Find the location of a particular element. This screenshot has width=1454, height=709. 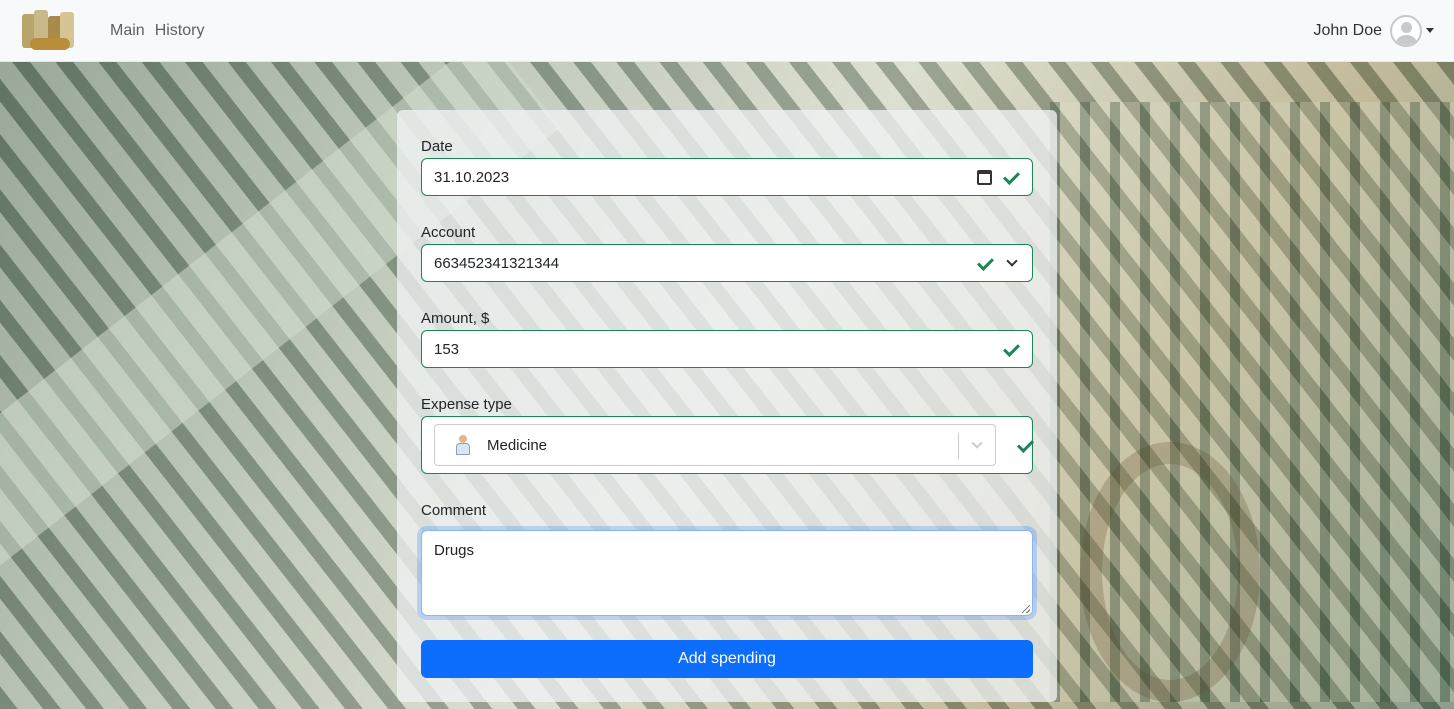

comment-textarea: Drugs is located at coordinates (727, 573).